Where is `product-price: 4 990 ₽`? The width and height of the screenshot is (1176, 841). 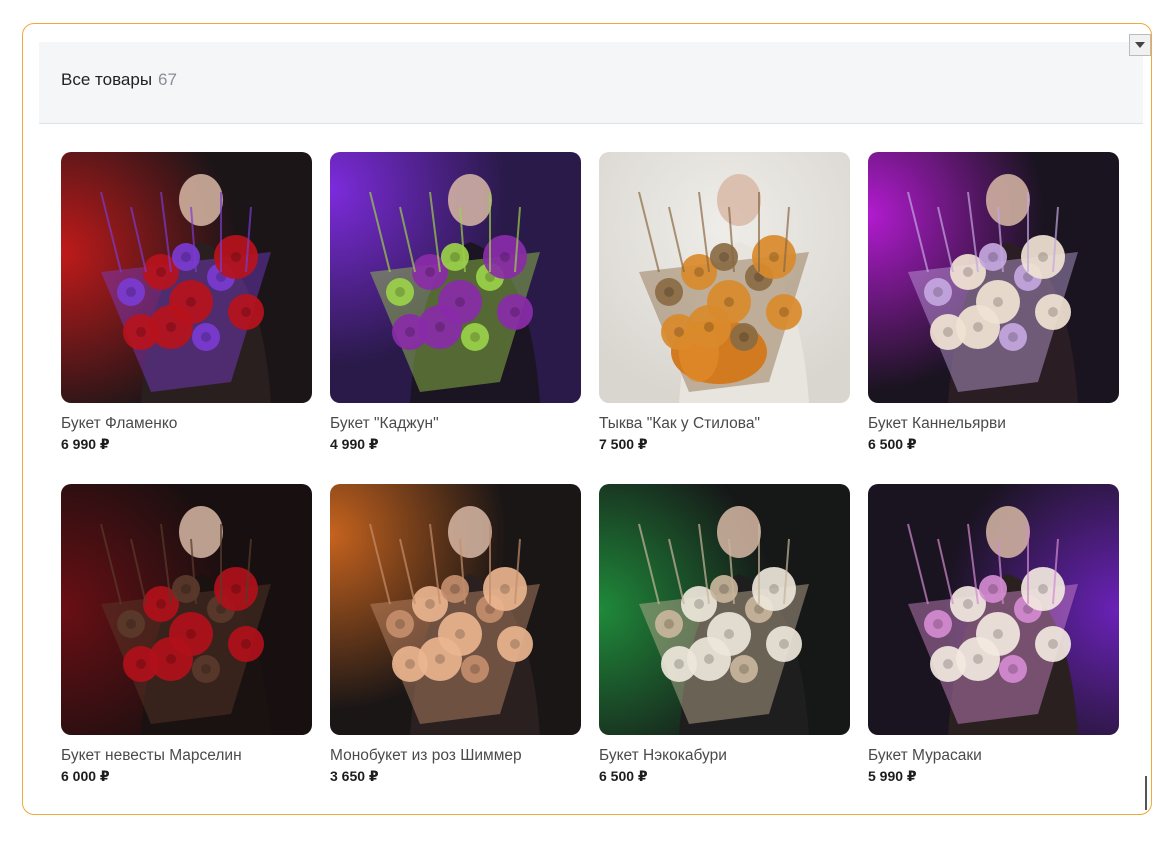 product-price: 4 990 ₽ is located at coordinates (354, 444).